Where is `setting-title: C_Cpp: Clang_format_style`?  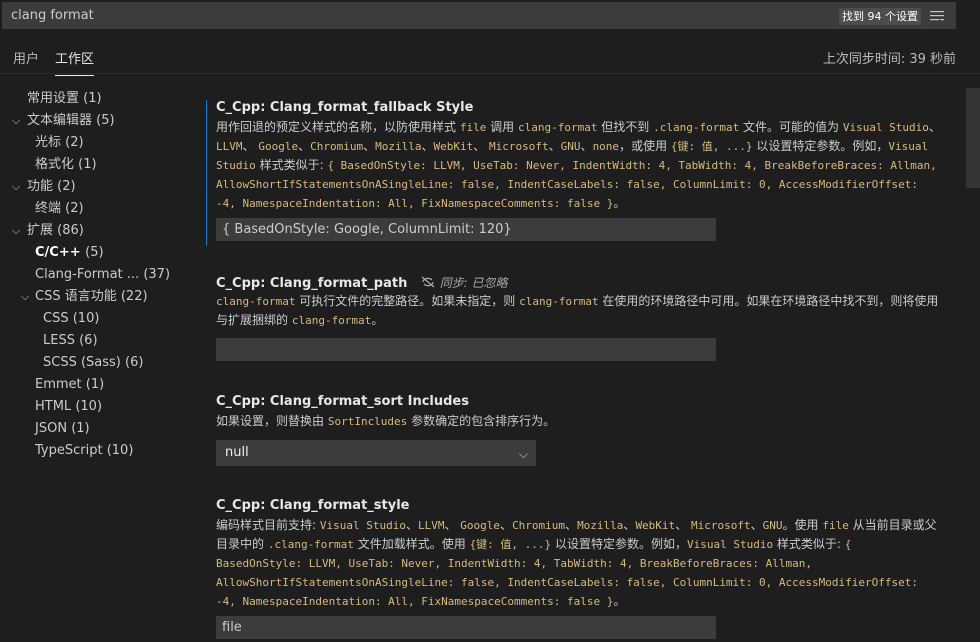 setting-title: C_Cpp: Clang_format_style is located at coordinates (312, 505).